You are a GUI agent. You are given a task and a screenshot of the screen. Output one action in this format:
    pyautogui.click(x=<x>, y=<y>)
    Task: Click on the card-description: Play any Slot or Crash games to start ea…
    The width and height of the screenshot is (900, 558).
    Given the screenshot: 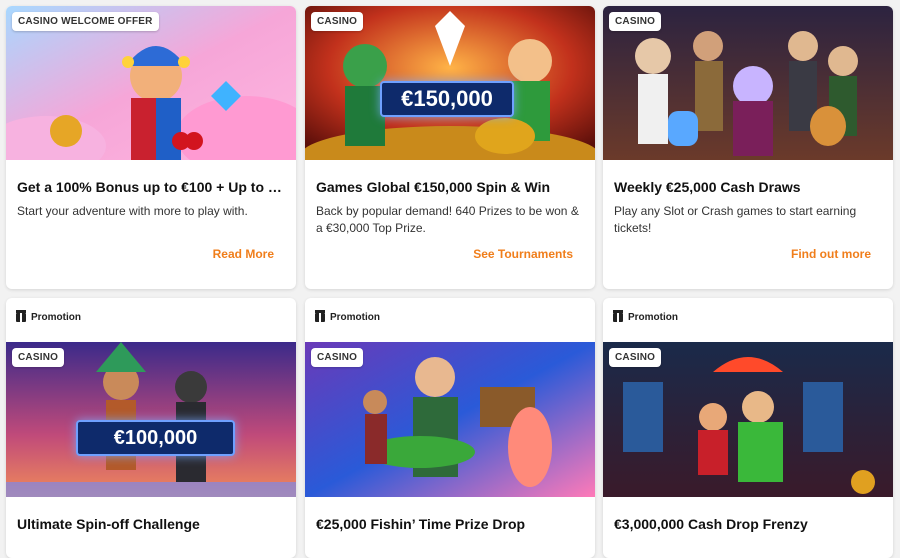 What is the action you would take?
    pyautogui.click(x=735, y=219)
    